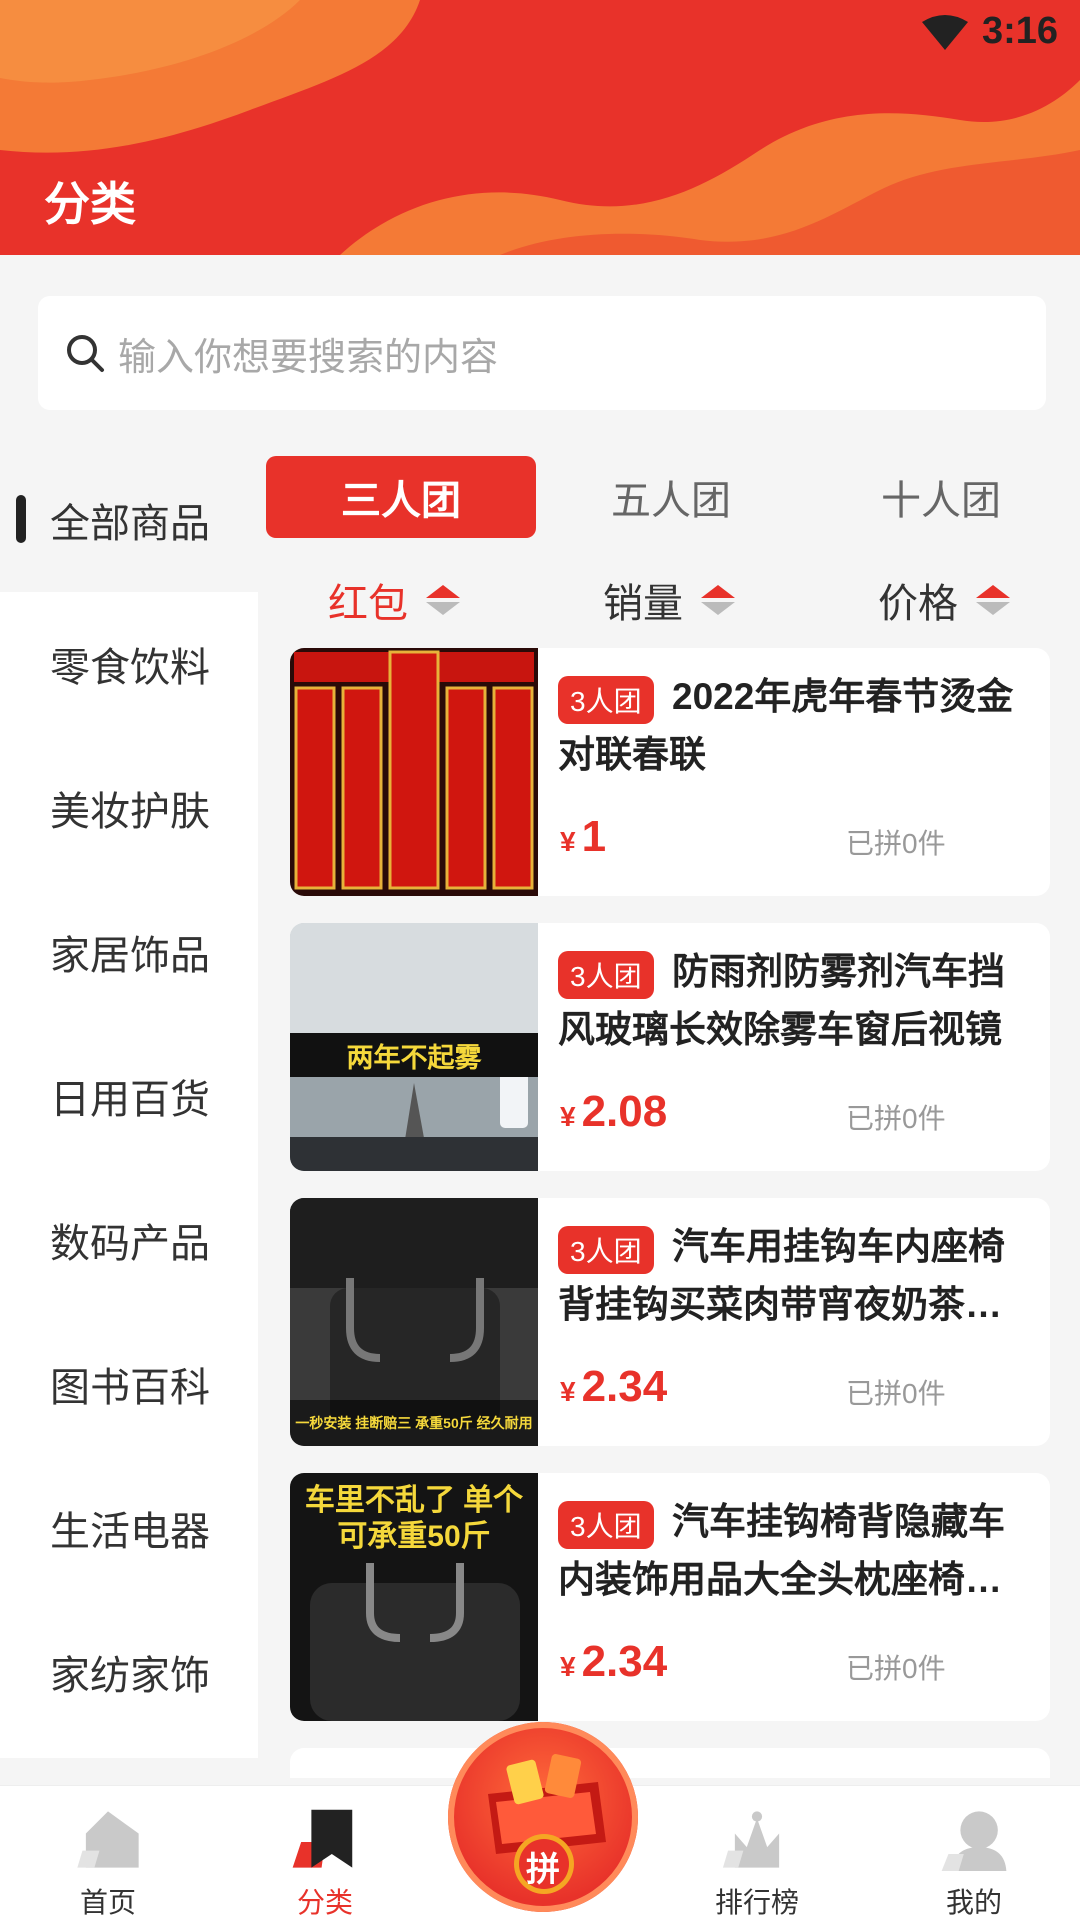 The height and width of the screenshot is (1920, 1080). I want to click on header: 3:16 分类, so click(540, 127).